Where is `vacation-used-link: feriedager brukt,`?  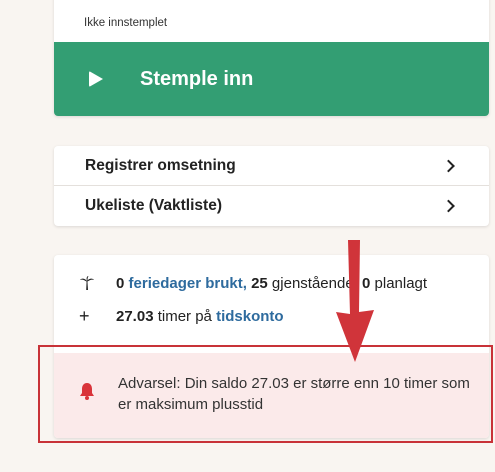 vacation-used-link: feriedager brukt, is located at coordinates (188, 283).